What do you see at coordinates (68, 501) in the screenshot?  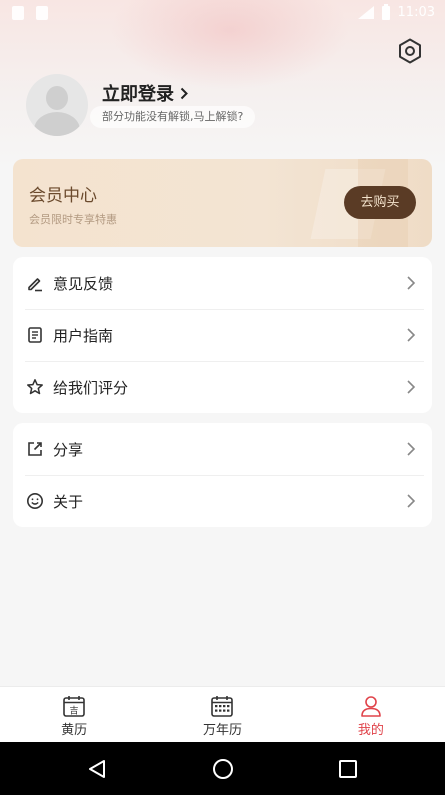 I see `menu-item-label: 关于` at bounding box center [68, 501].